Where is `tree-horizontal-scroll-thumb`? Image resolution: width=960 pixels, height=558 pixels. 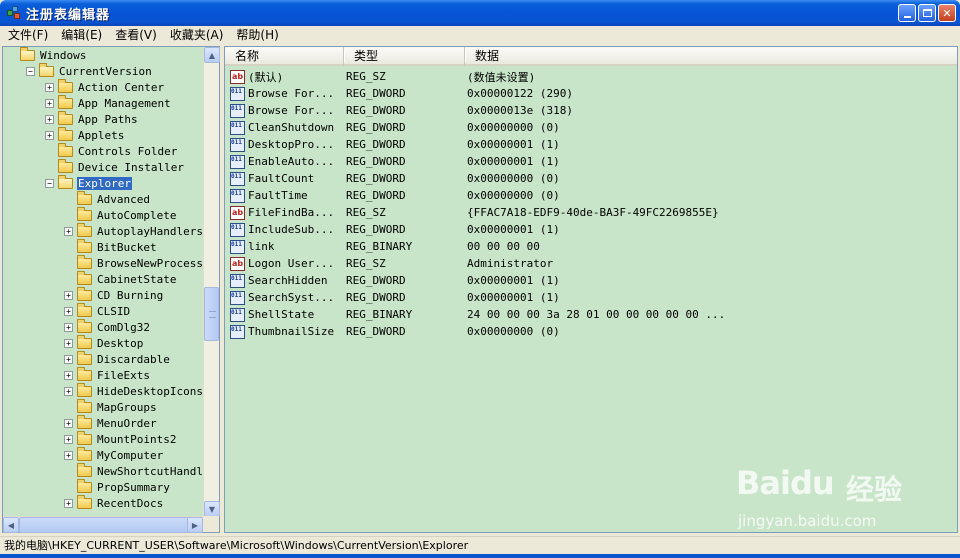
tree-horizontal-scroll-thumb is located at coordinates (104, 525).